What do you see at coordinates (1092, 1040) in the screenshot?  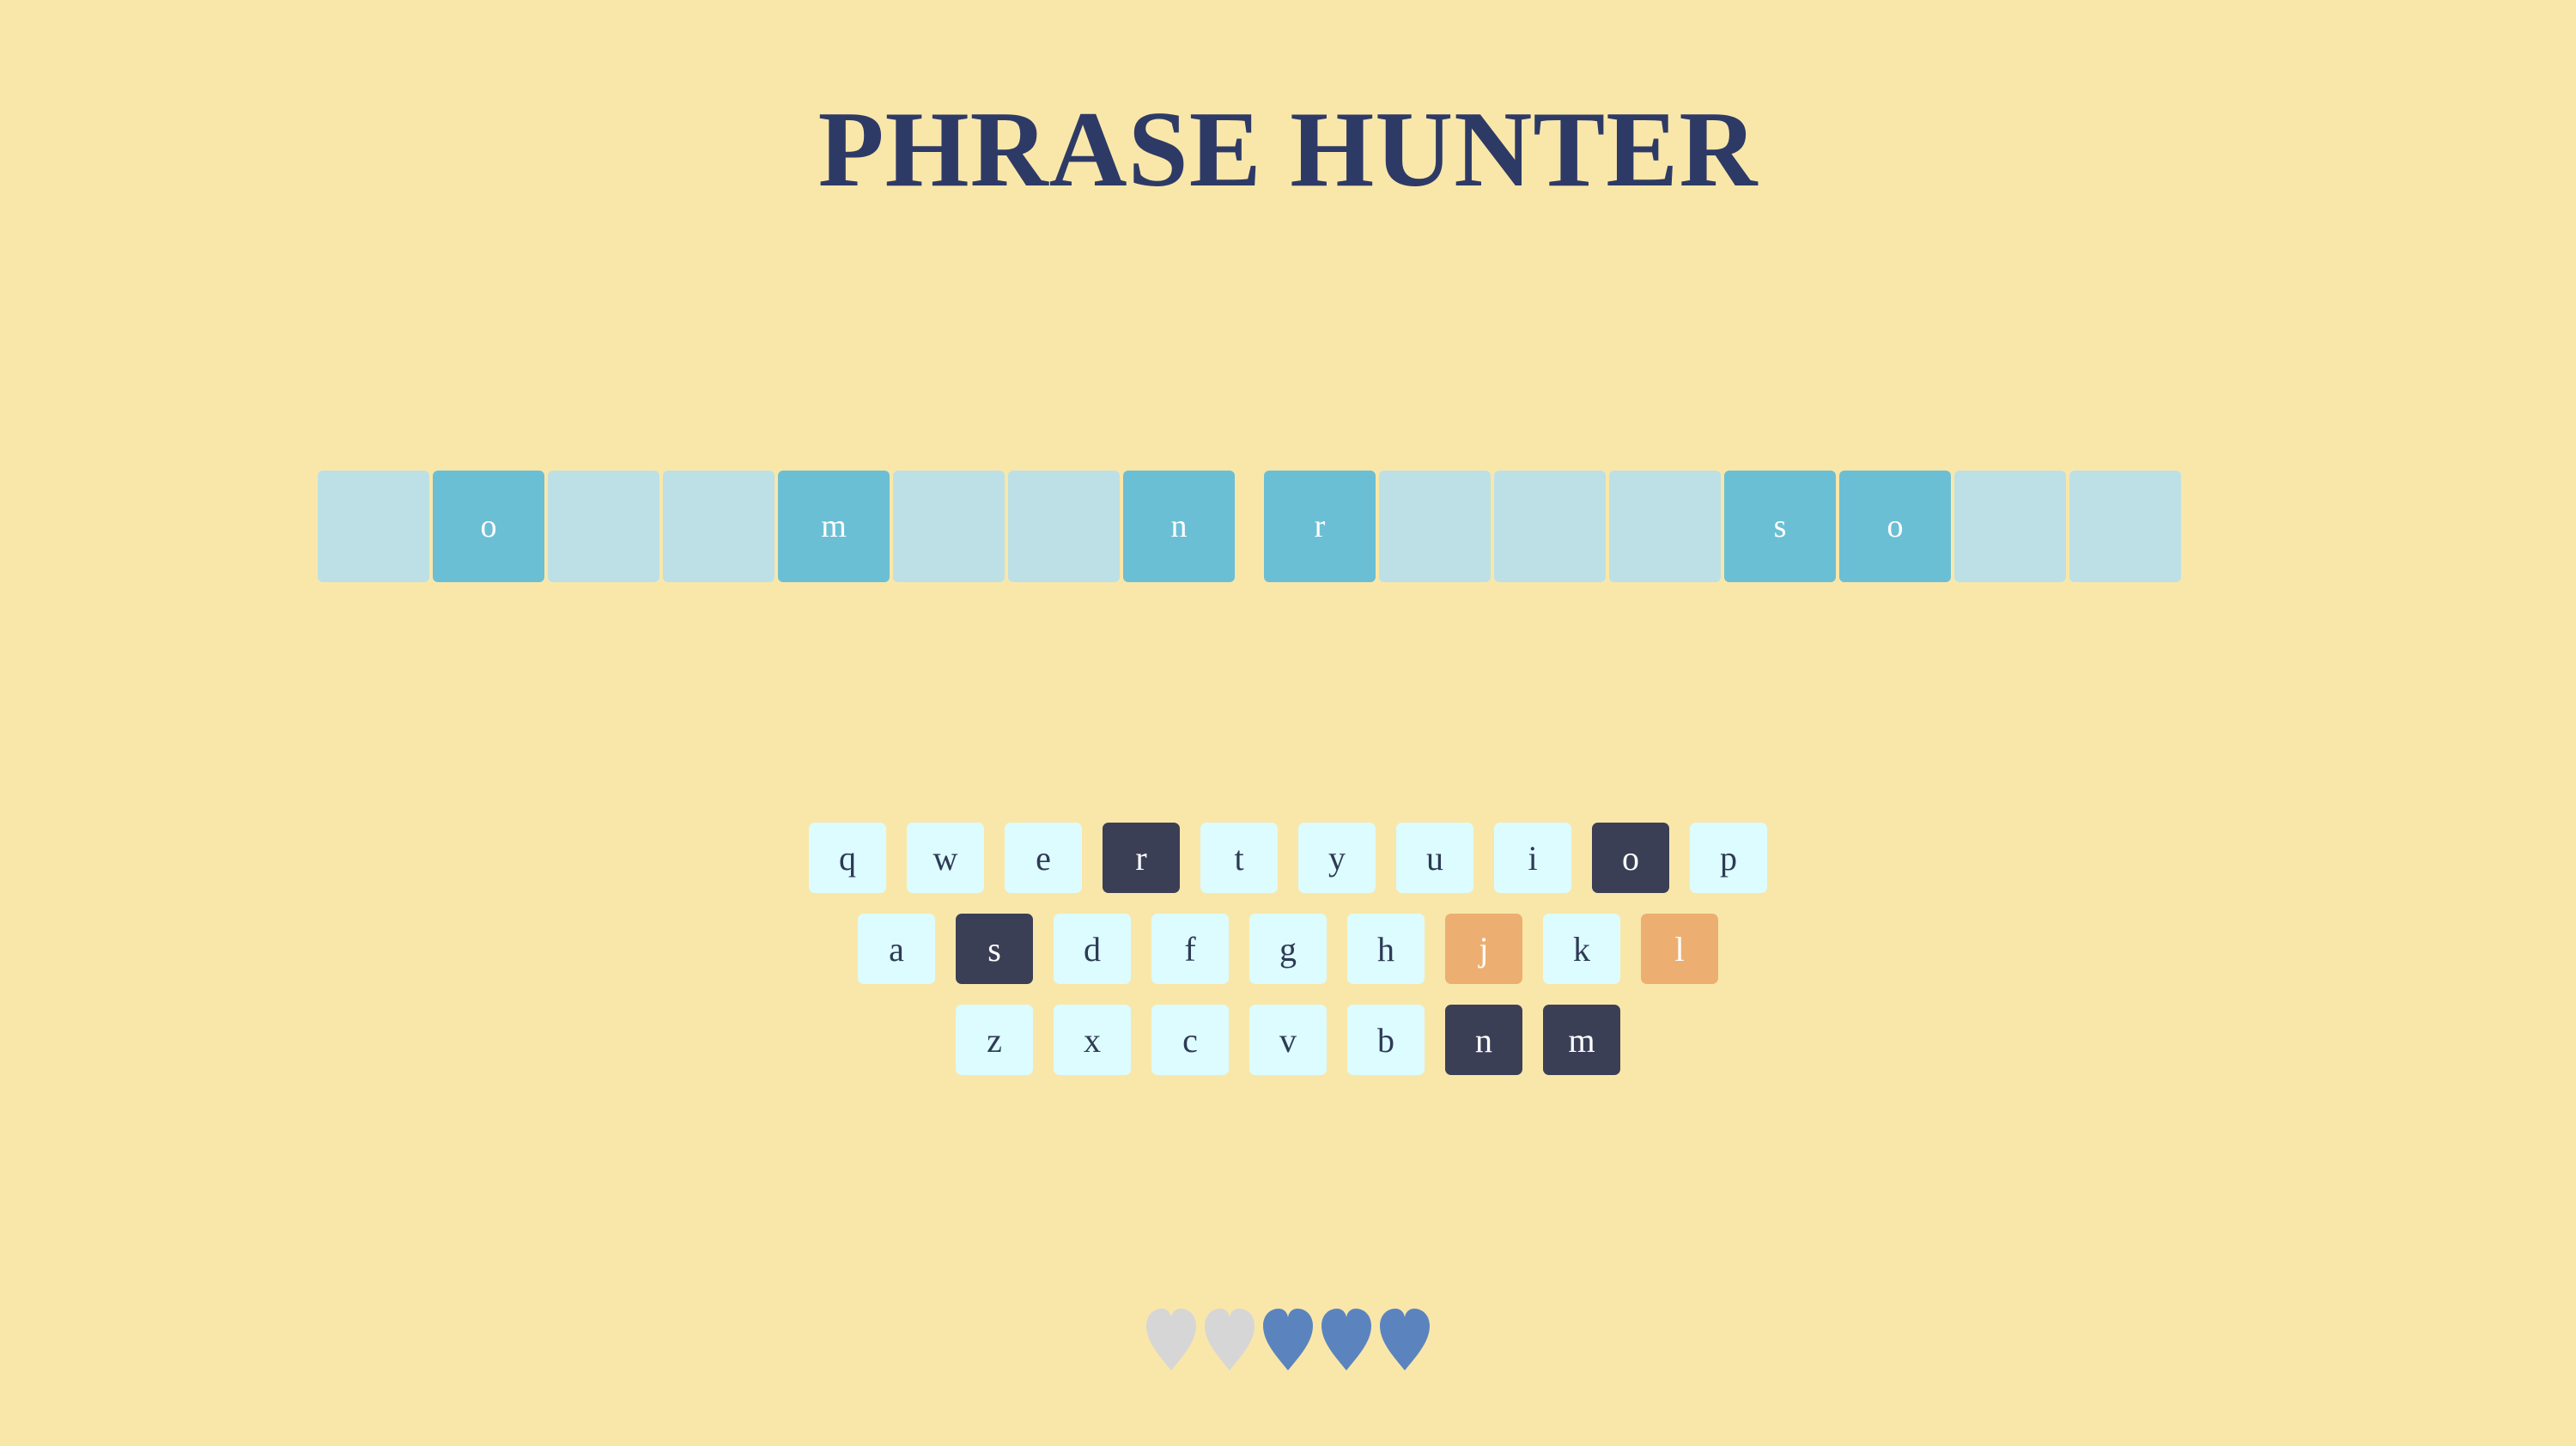 I see `key-x: x` at bounding box center [1092, 1040].